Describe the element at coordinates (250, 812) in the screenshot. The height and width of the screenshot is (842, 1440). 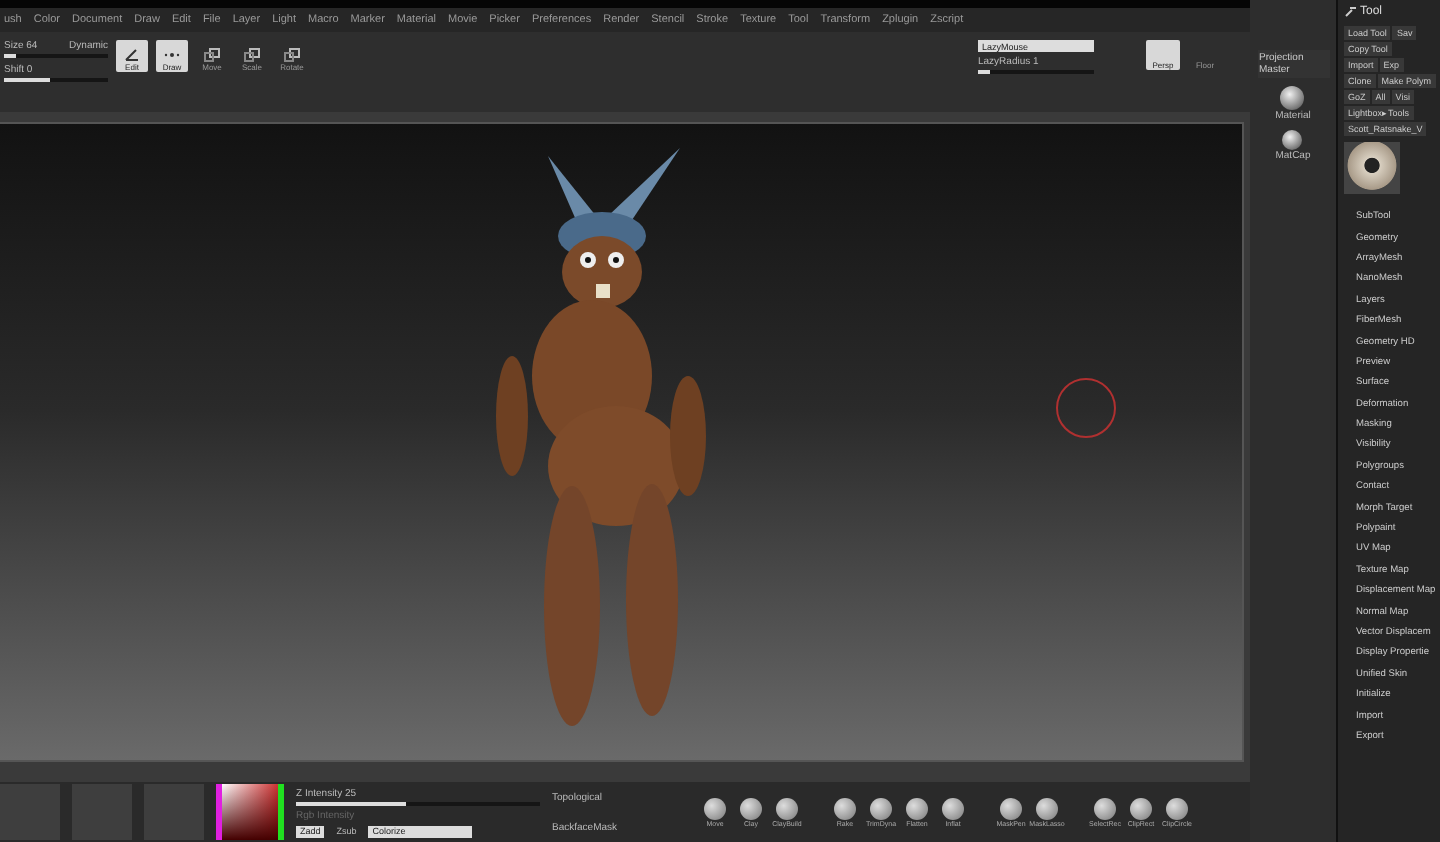
I see `color-picker` at that location.